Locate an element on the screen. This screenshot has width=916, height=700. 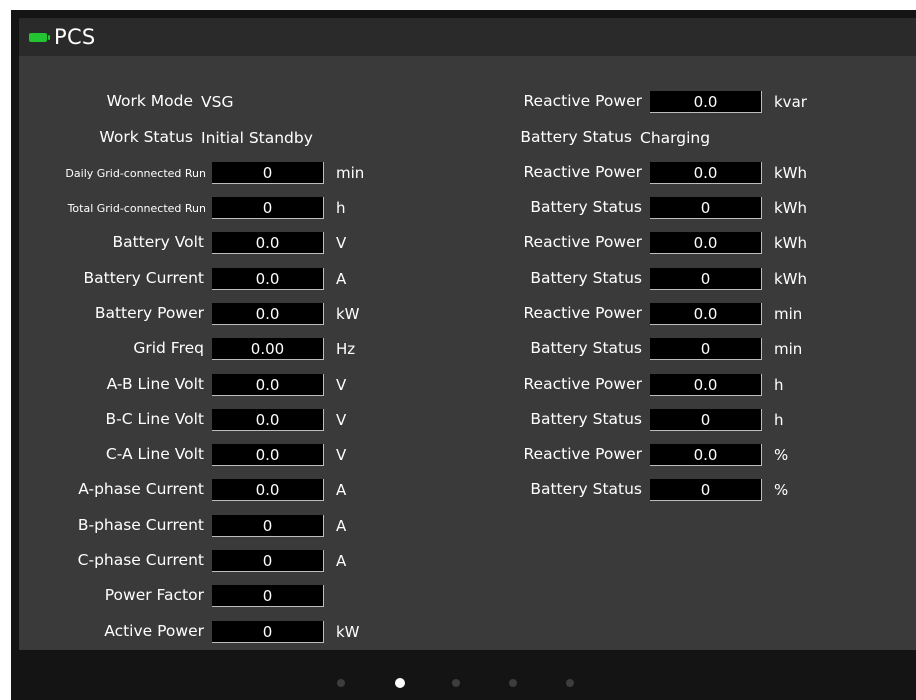
field-label: B-phase Current is located at coordinates (140, 525).